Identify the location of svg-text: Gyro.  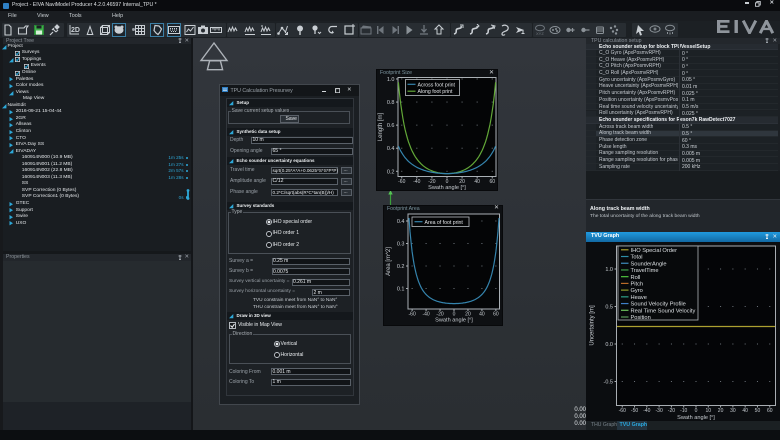
(637, 291).